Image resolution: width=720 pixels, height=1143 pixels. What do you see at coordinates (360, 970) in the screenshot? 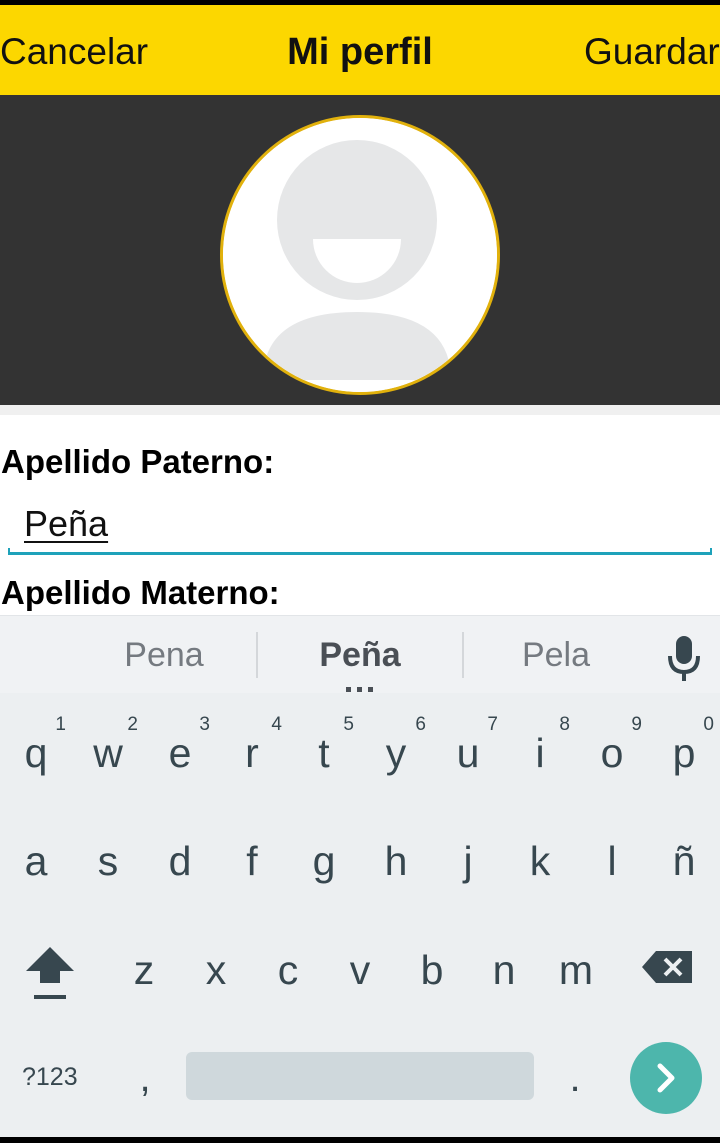
I see `key-v: v` at bounding box center [360, 970].